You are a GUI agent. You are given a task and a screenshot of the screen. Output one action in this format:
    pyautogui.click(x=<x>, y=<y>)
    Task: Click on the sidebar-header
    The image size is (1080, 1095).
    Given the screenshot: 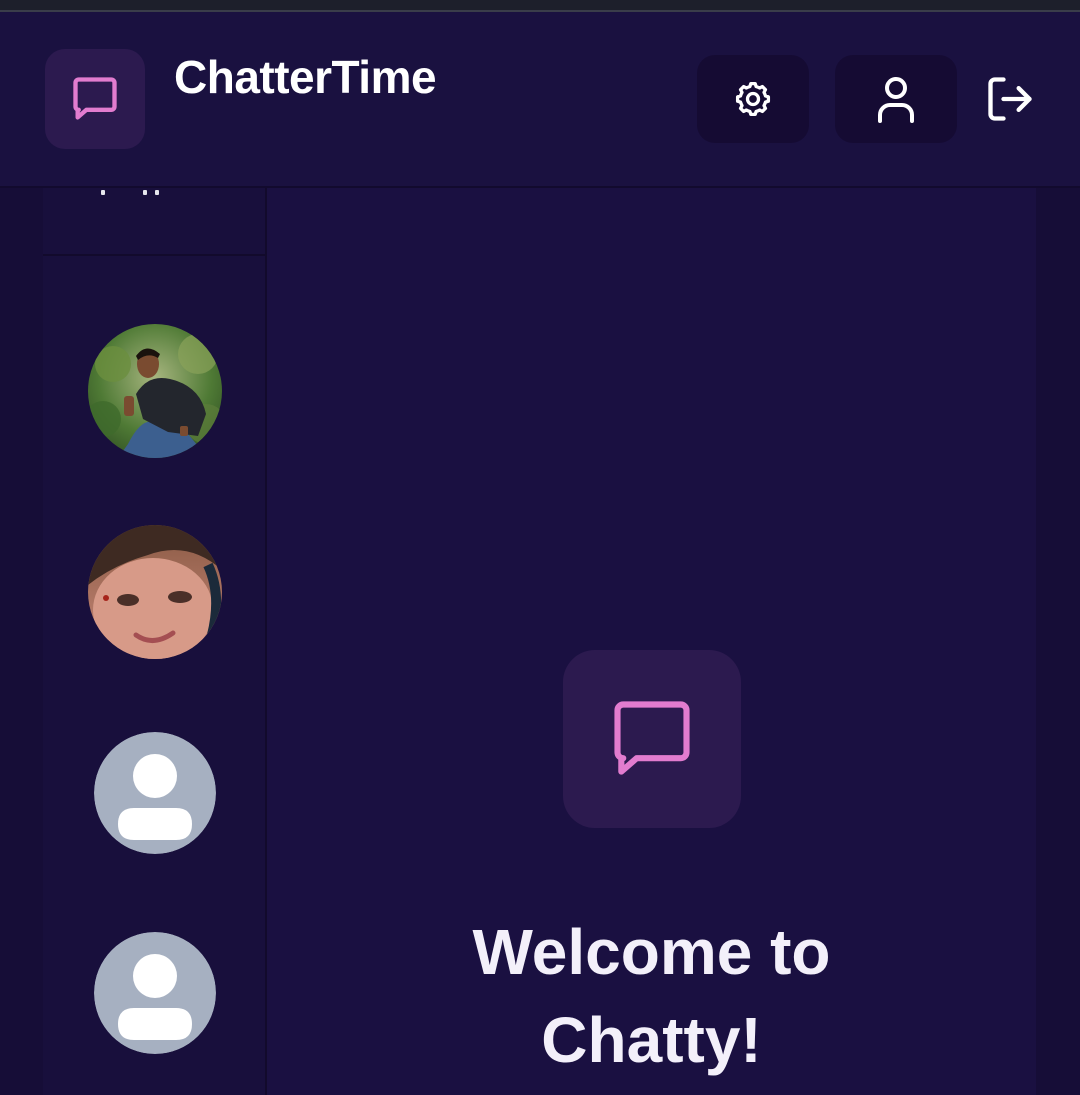 What is the action you would take?
    pyautogui.click(x=154, y=222)
    